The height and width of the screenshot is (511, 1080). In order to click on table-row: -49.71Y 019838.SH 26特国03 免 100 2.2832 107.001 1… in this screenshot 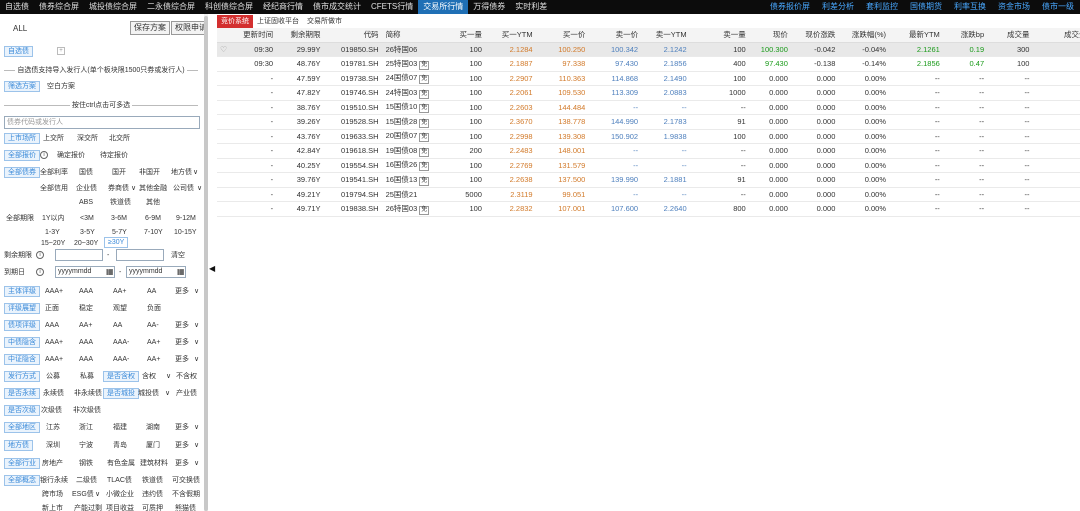, I will do `click(648, 209)`.